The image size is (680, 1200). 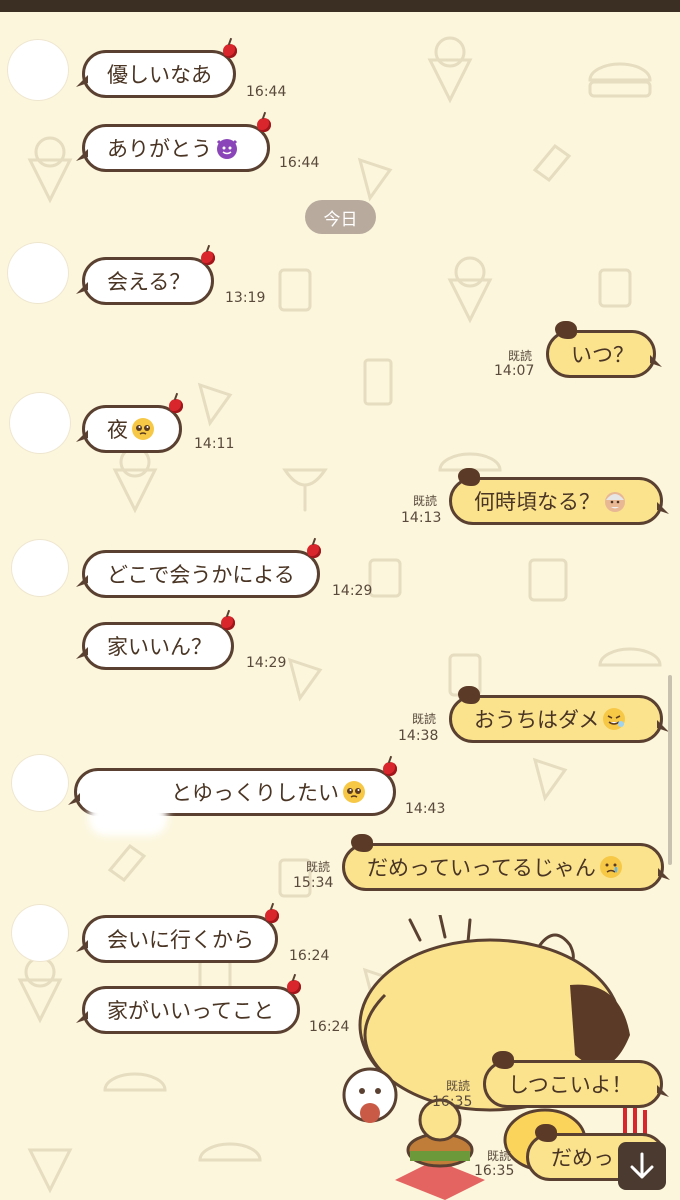 What do you see at coordinates (159, 149) in the screenshot?
I see `message-text: ありがとう` at bounding box center [159, 149].